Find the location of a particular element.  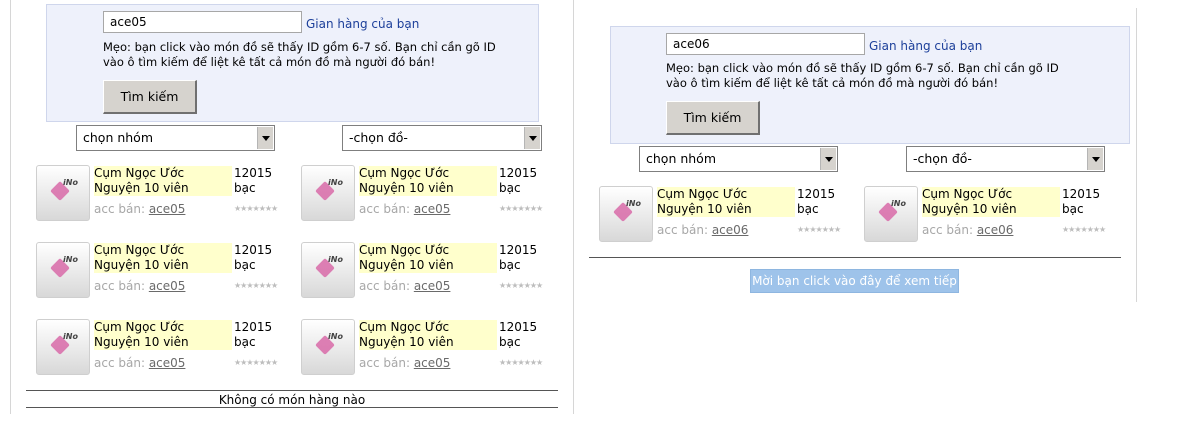

left-item-select: -chọn đồ- is located at coordinates (442, 138).